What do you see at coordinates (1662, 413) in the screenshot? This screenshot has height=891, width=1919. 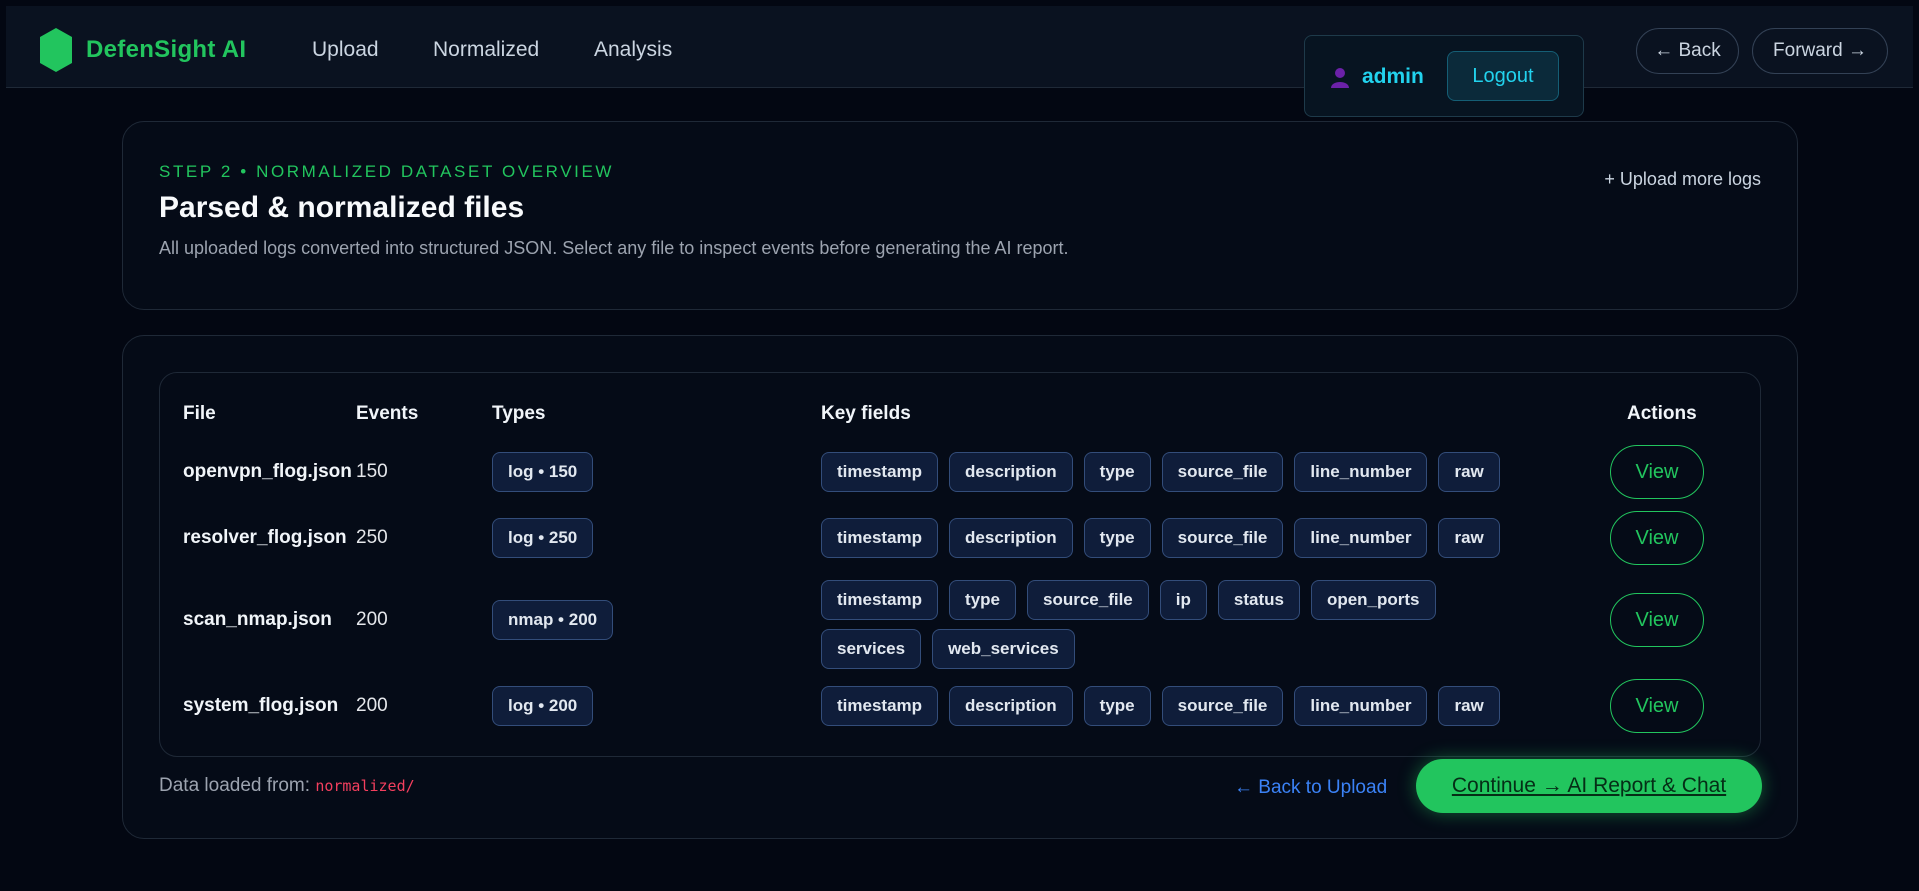 I see `header-actions: Actions` at bounding box center [1662, 413].